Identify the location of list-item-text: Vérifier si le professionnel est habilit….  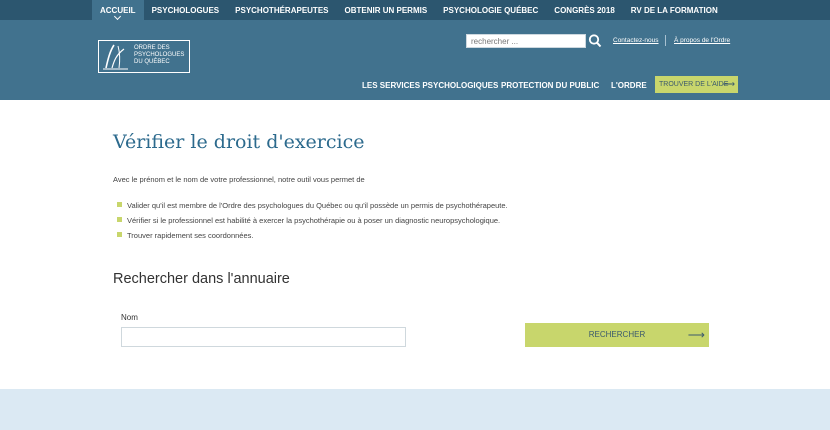
(314, 220).